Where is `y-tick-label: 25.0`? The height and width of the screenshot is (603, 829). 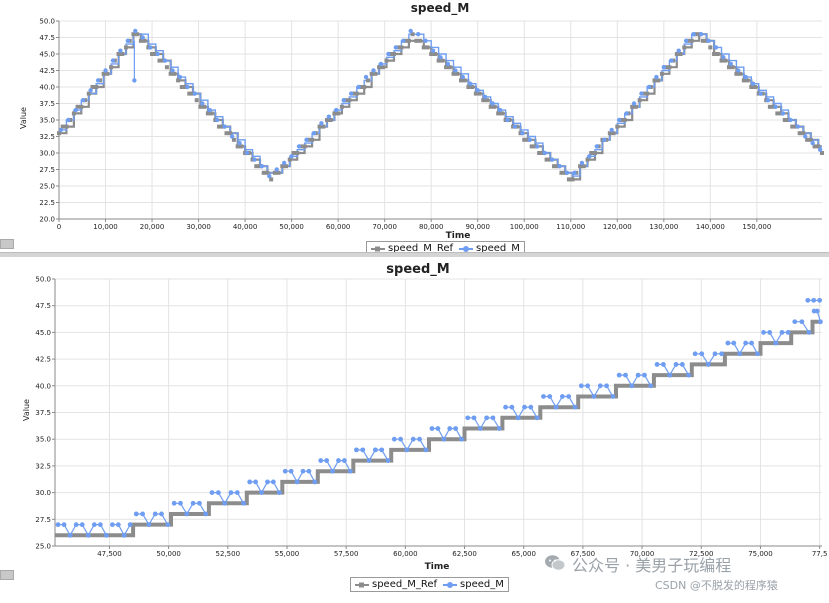
y-tick-label: 25.0 is located at coordinates (47, 187).